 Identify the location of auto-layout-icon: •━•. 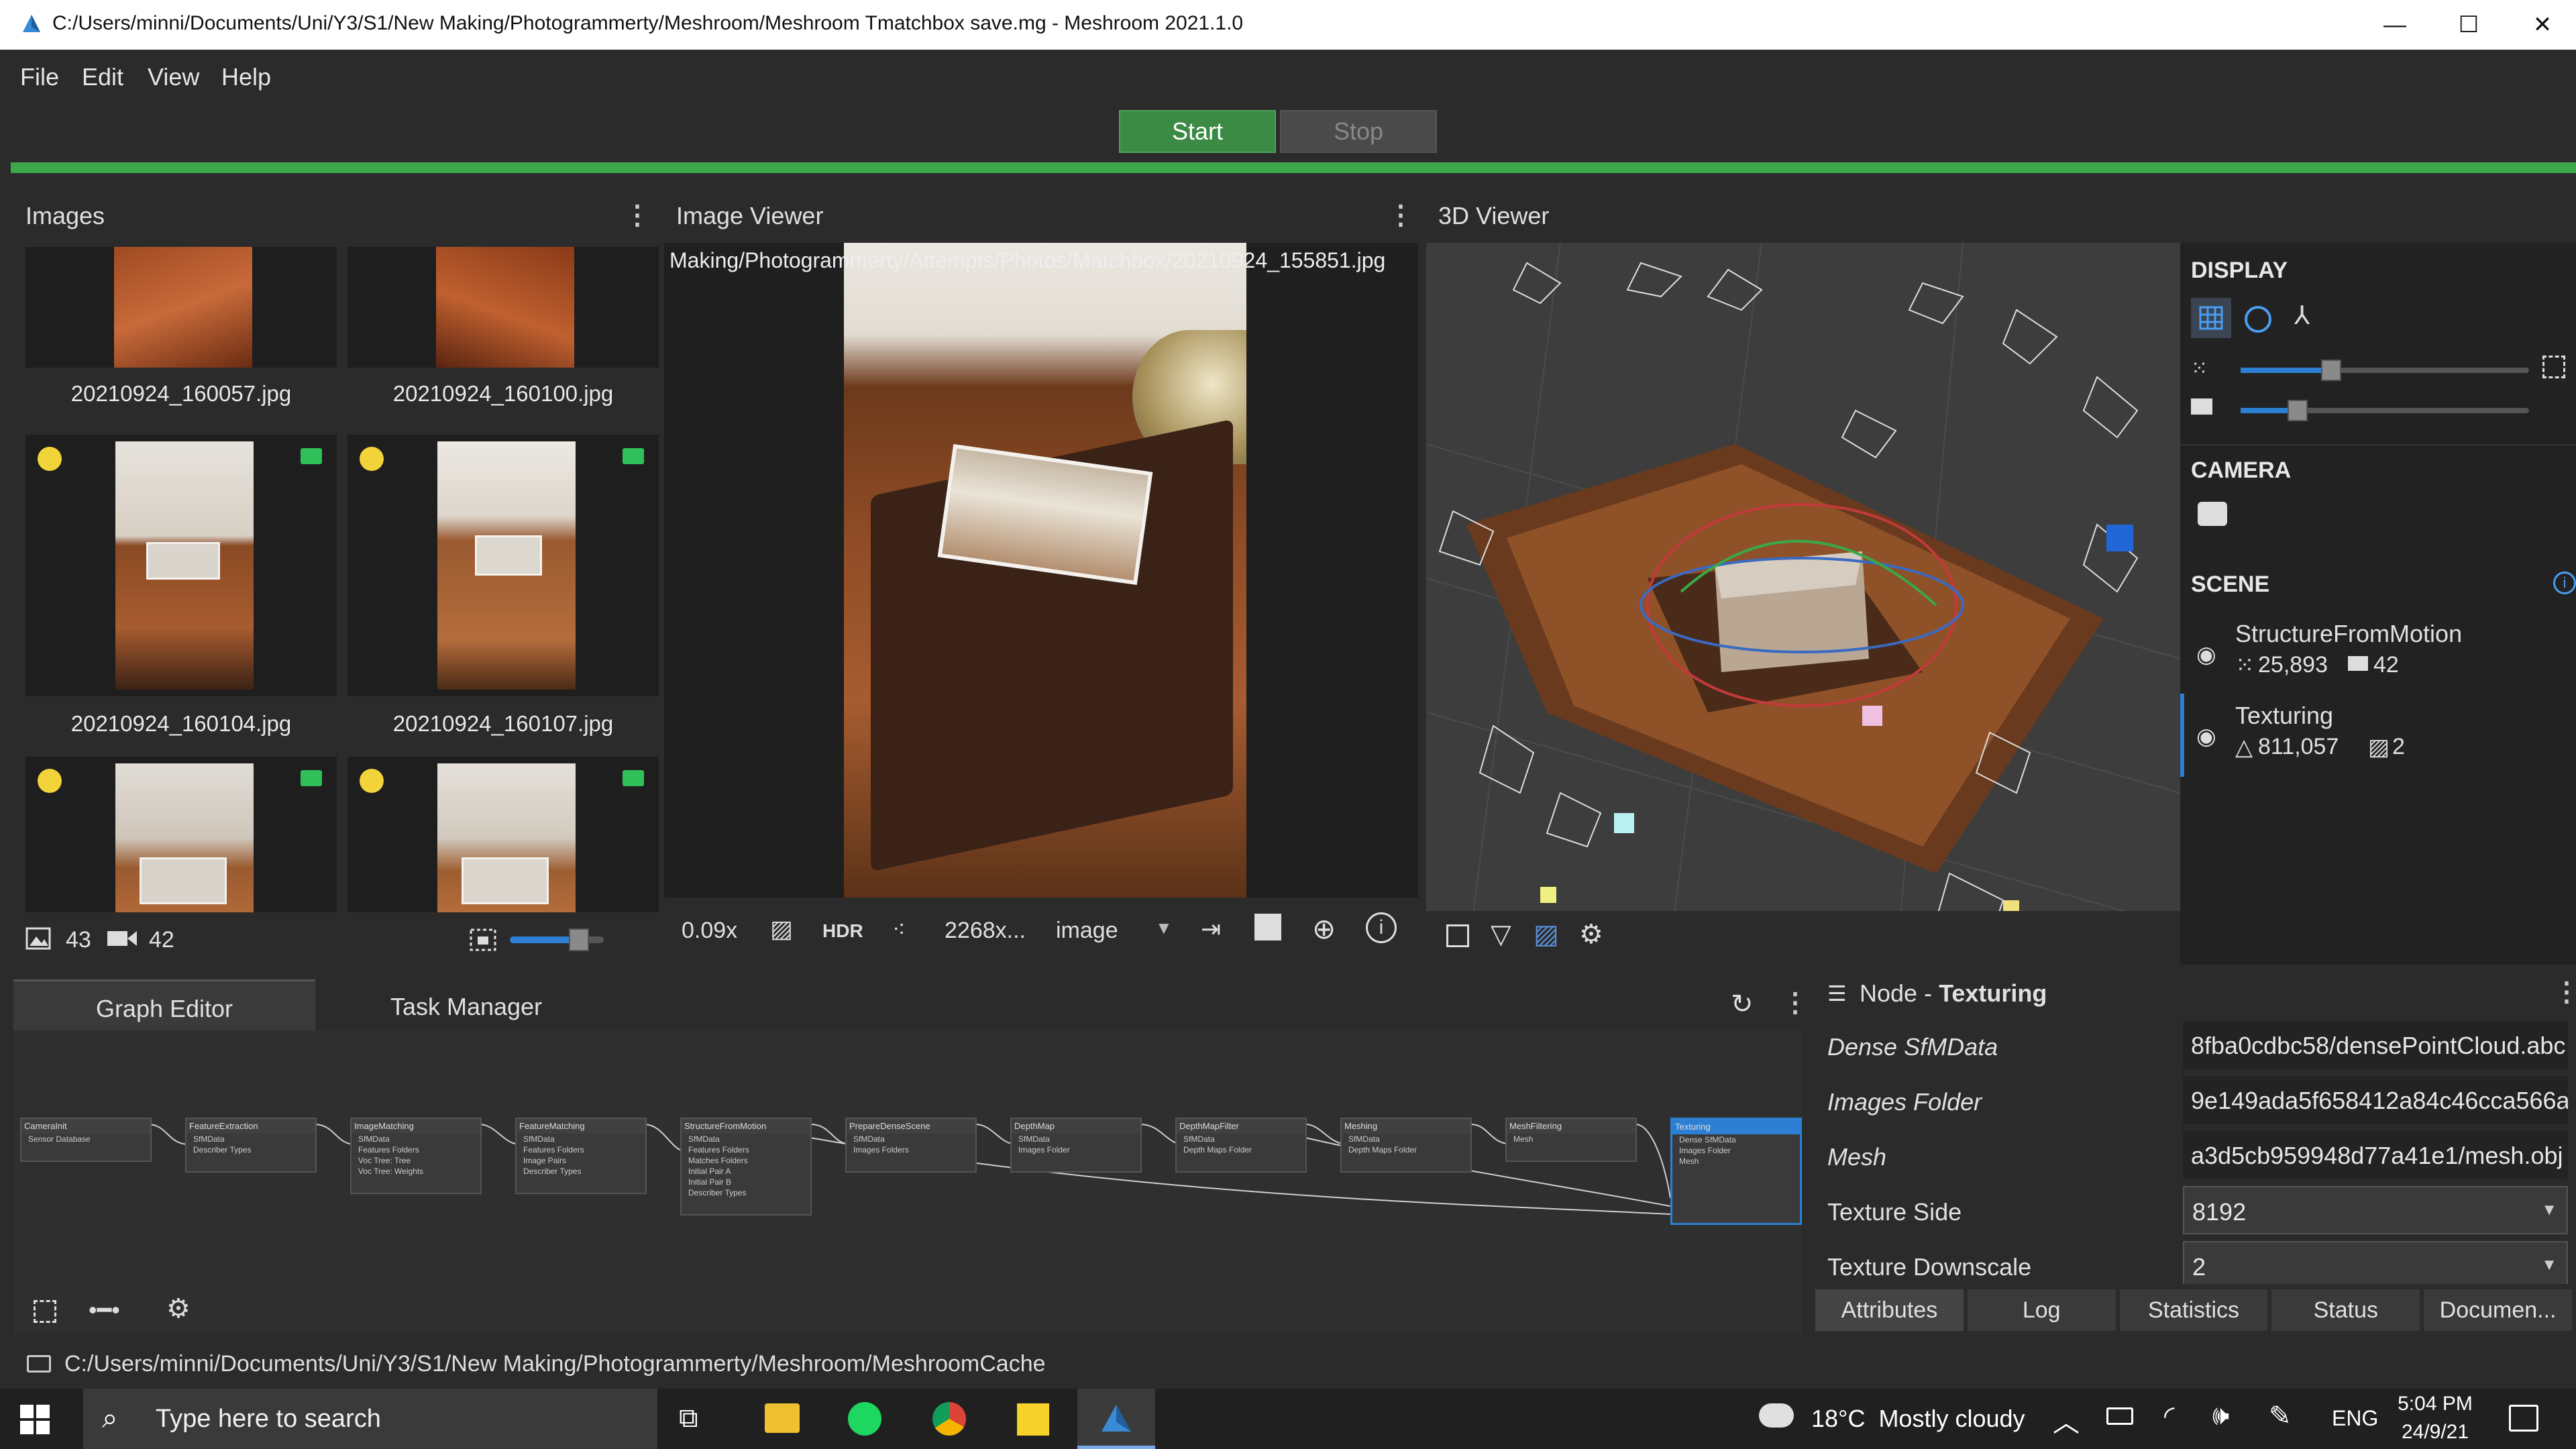
(104, 1310).